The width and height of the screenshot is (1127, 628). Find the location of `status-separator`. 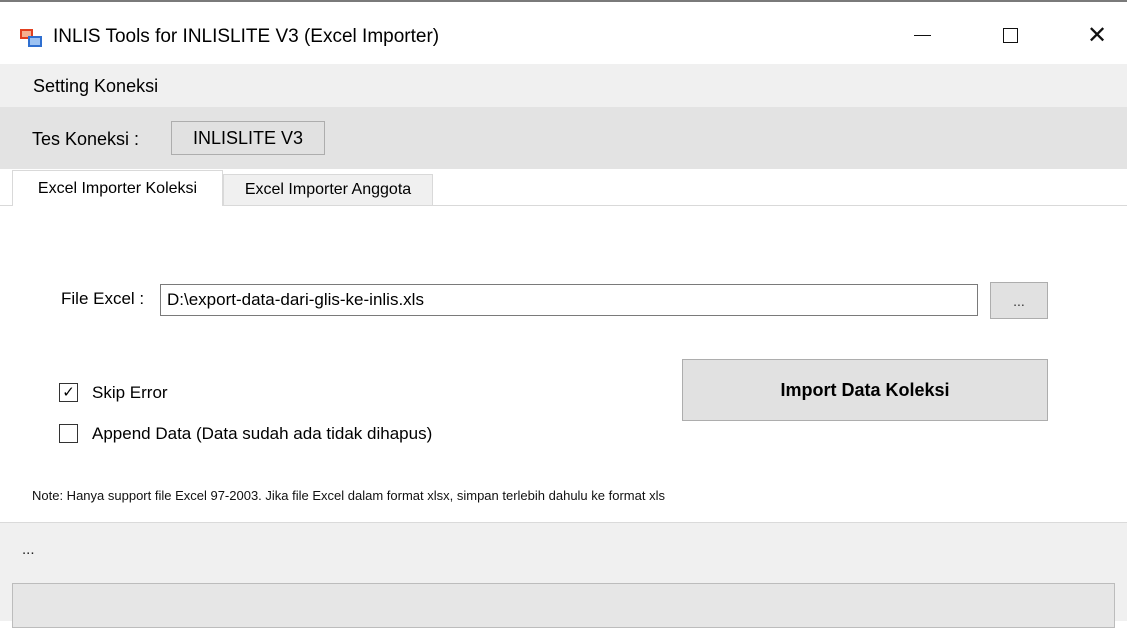

status-separator is located at coordinates (563, 522).